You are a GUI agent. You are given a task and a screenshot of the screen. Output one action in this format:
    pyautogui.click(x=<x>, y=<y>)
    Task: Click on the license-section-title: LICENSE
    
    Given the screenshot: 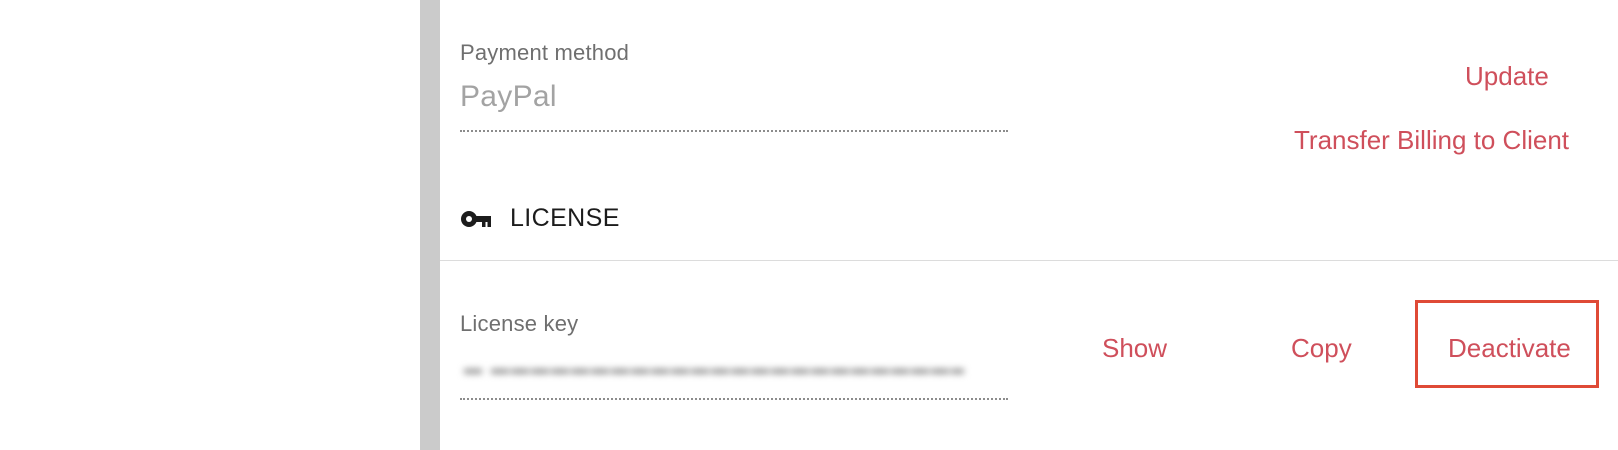 What is the action you would take?
    pyautogui.click(x=565, y=218)
    